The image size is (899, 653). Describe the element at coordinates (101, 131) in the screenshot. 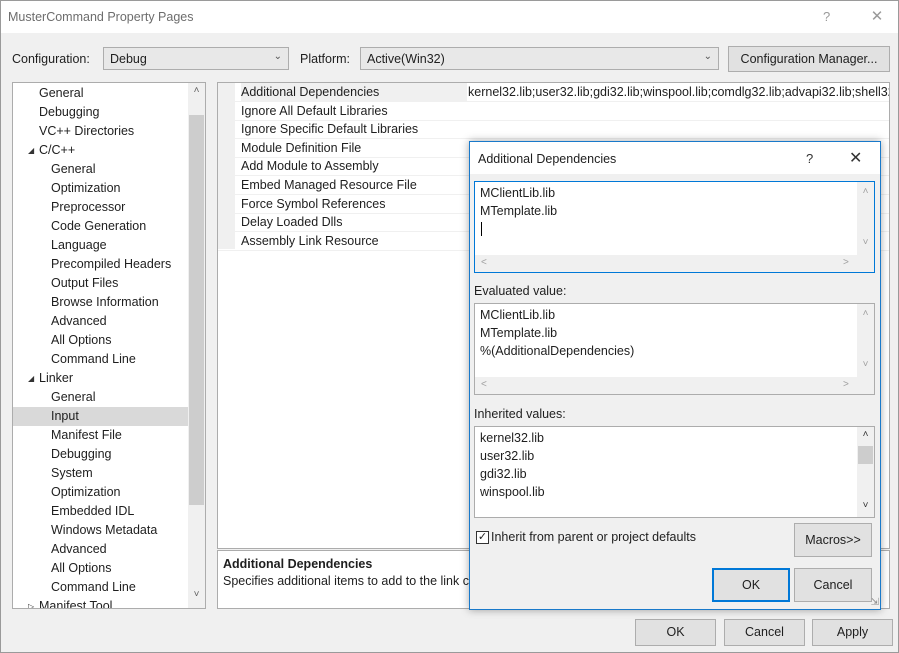

I see `tree-item: VC++ Directories` at that location.